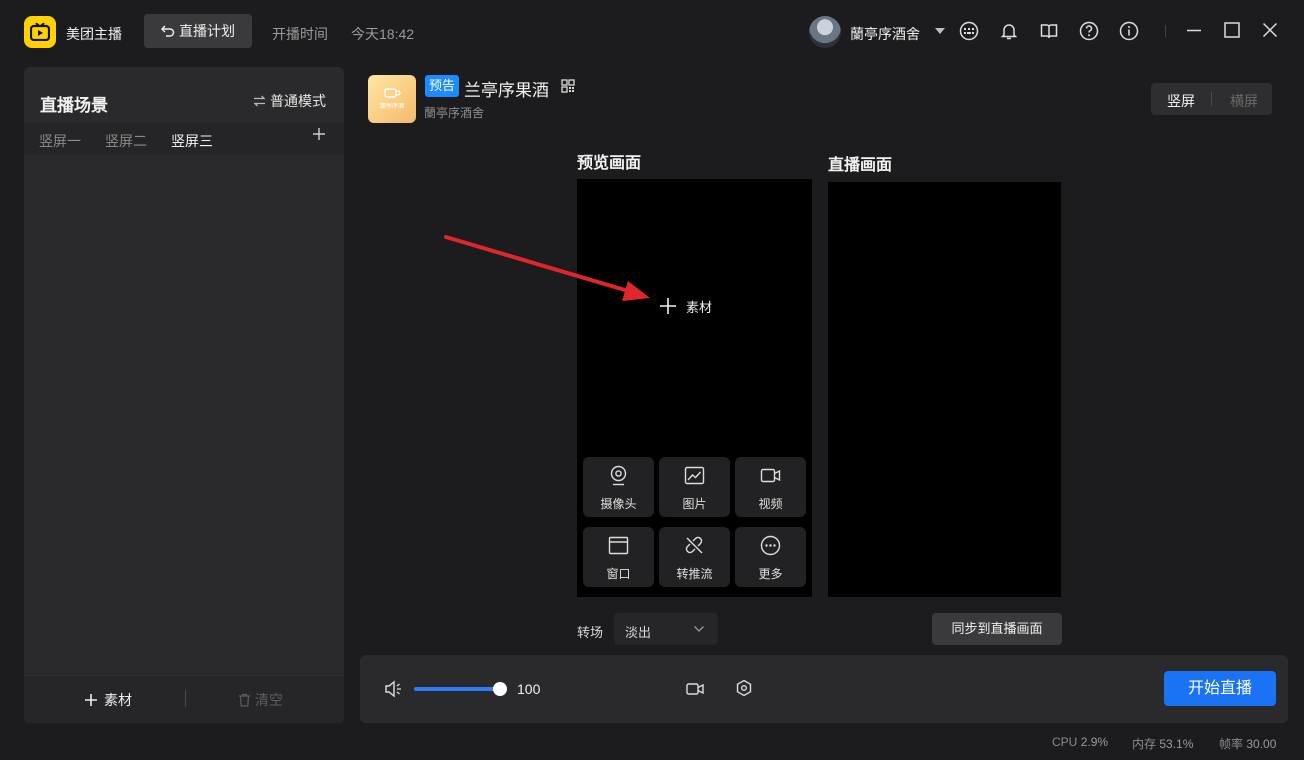 The height and width of the screenshot is (760, 1304). I want to click on clear-button: 清空, so click(260, 700).